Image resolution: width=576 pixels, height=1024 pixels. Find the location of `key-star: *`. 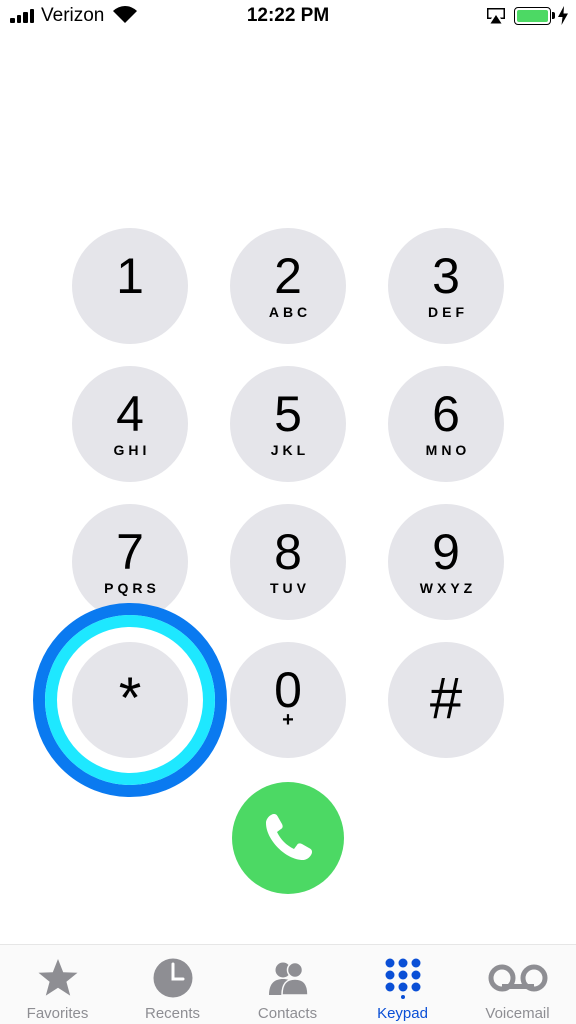

key-star: * is located at coordinates (130, 700).